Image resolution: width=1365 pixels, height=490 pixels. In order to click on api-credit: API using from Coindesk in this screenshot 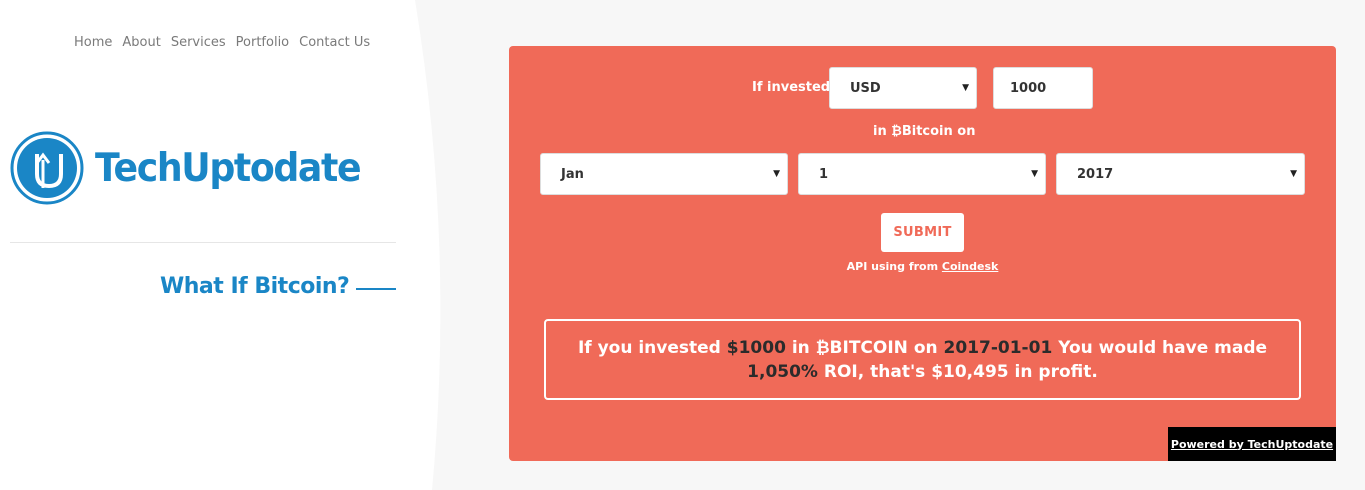, I will do `click(922, 266)`.